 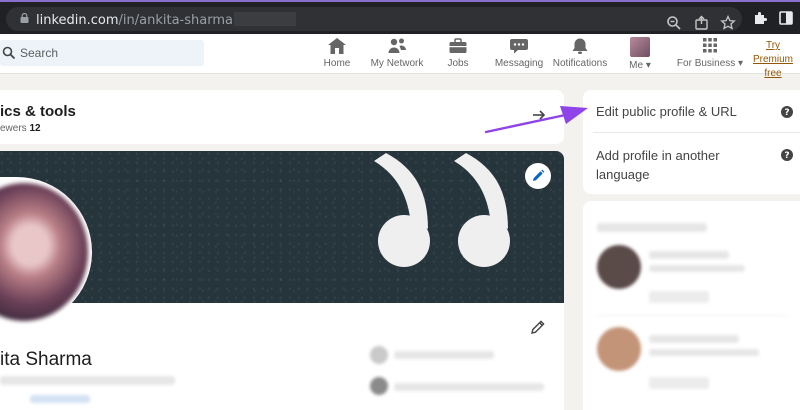 What do you see at coordinates (374, 19) in the screenshot?
I see `address-bar: linkedin.com/in/ankita-sharma` at bounding box center [374, 19].